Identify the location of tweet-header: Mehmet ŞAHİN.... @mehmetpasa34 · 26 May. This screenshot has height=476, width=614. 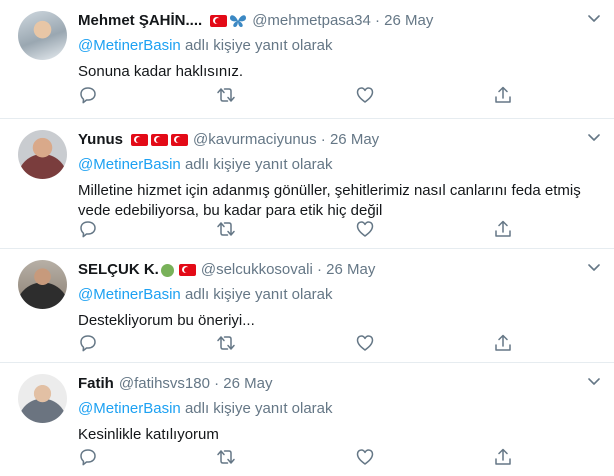
(256, 21).